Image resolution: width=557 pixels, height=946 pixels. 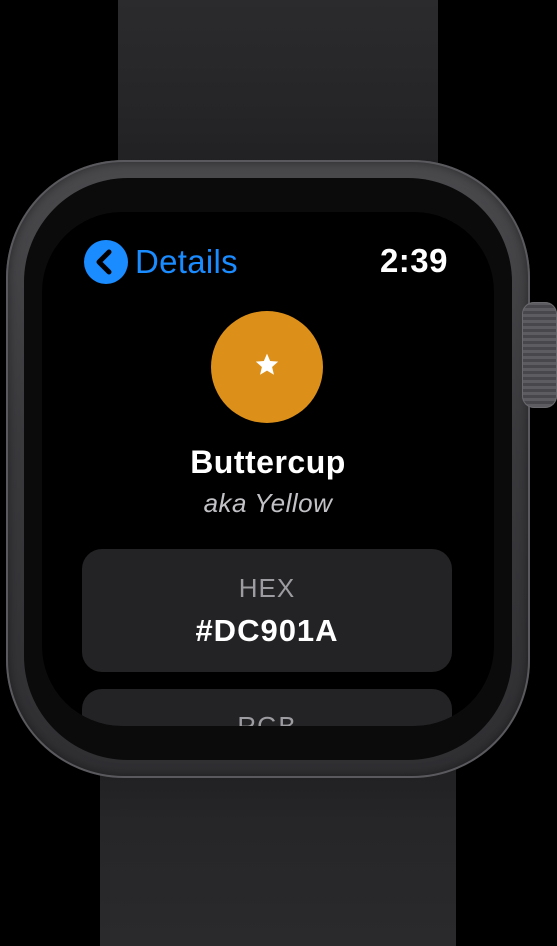 I want to click on color-name: Buttercup, so click(x=268, y=462).